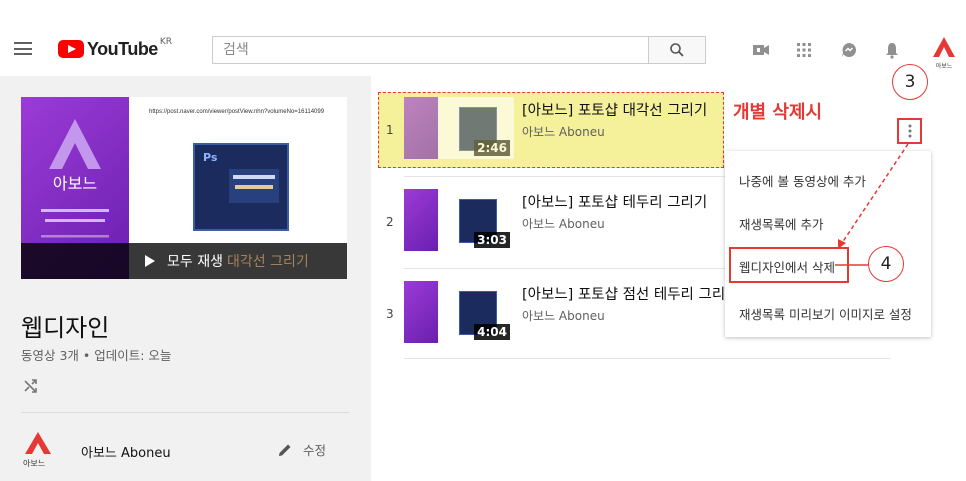 The height and width of the screenshot is (481, 966). I want to click on arrow-head-icon, so click(842, 244).